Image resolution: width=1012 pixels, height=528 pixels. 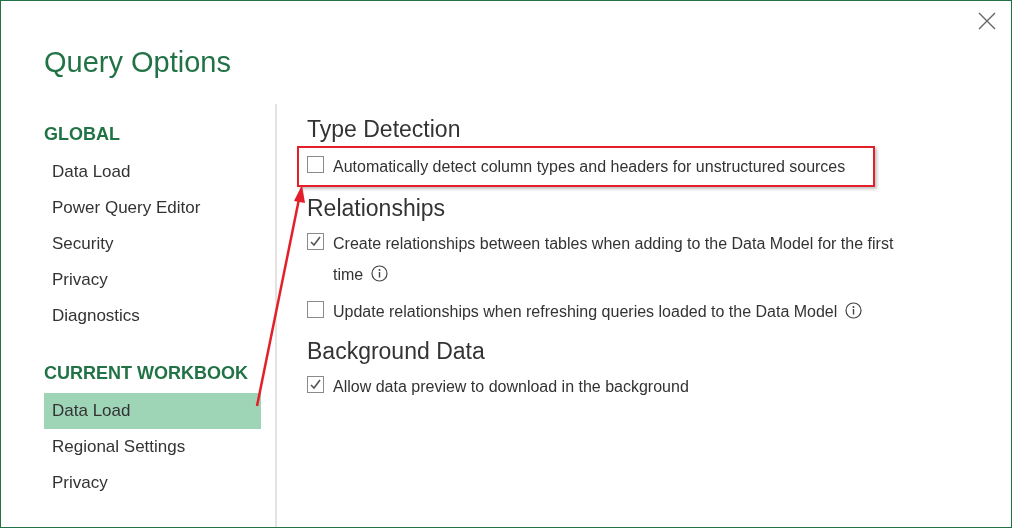 I want to click on option-label: Allow data preview to download in the background, so click(x=511, y=387).